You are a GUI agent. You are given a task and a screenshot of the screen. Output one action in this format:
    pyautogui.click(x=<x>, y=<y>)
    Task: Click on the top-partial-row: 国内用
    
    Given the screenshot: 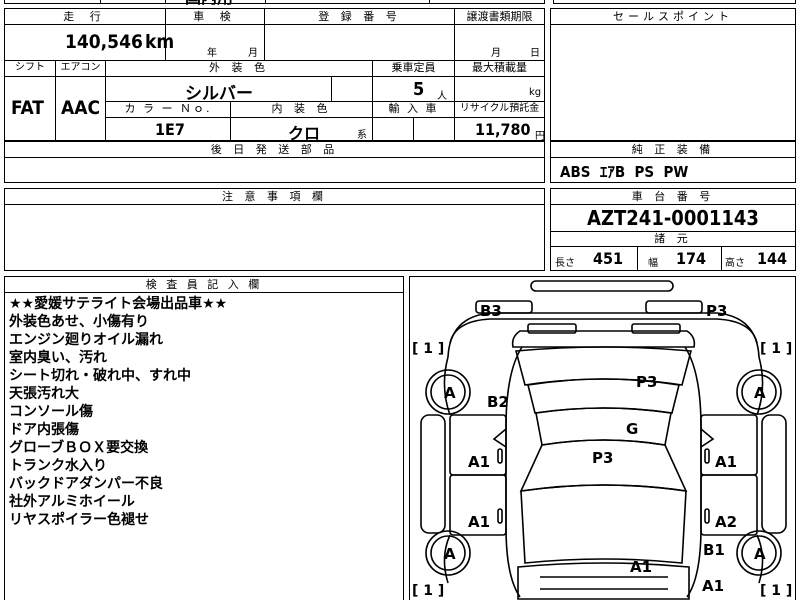 What is the action you would take?
    pyautogui.click(x=274, y=3)
    